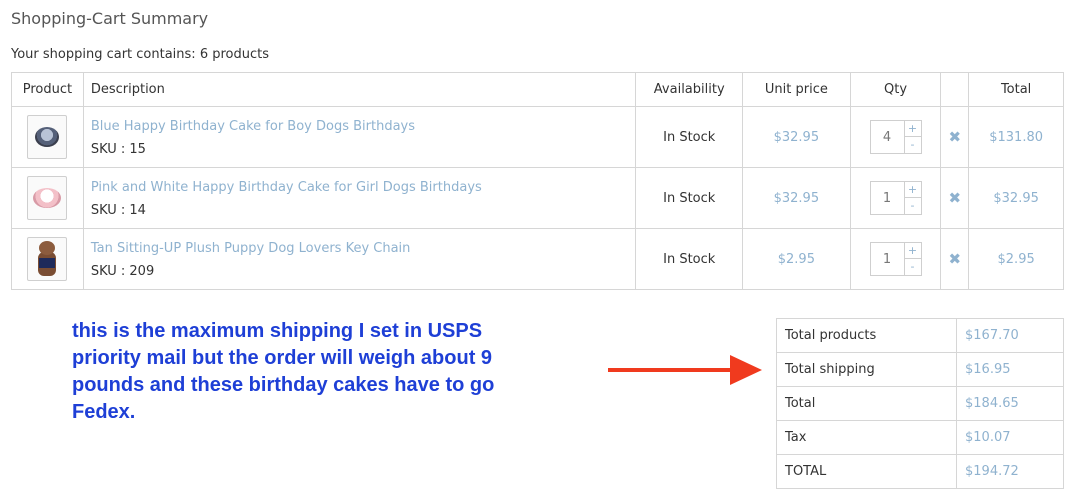 The height and width of the screenshot is (500, 1077). I want to click on header-product: Product, so click(47, 89).